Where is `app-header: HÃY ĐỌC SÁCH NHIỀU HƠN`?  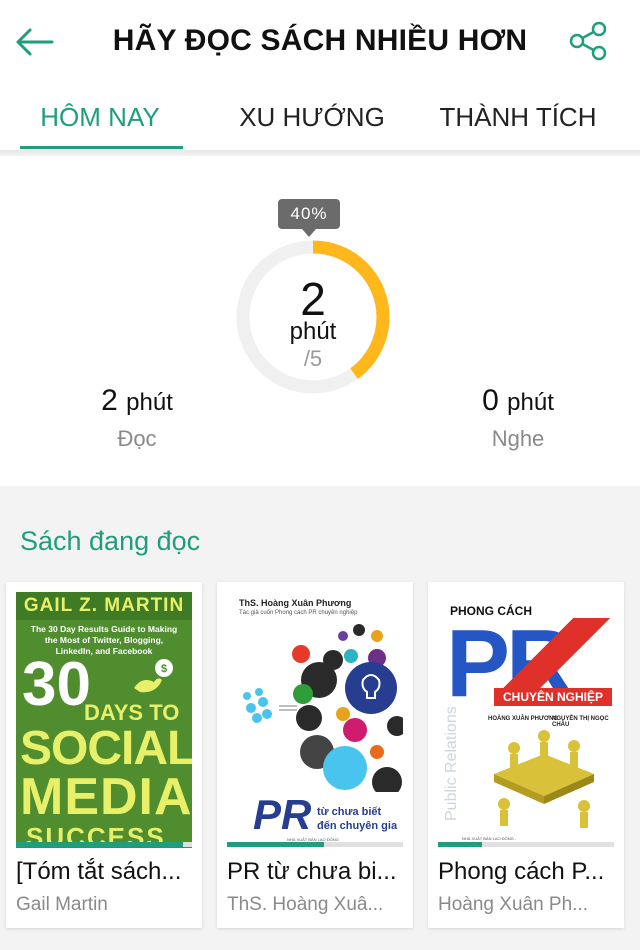
app-header: HÃY ĐỌC SÁCH NHIỀU HƠN is located at coordinates (320, 42).